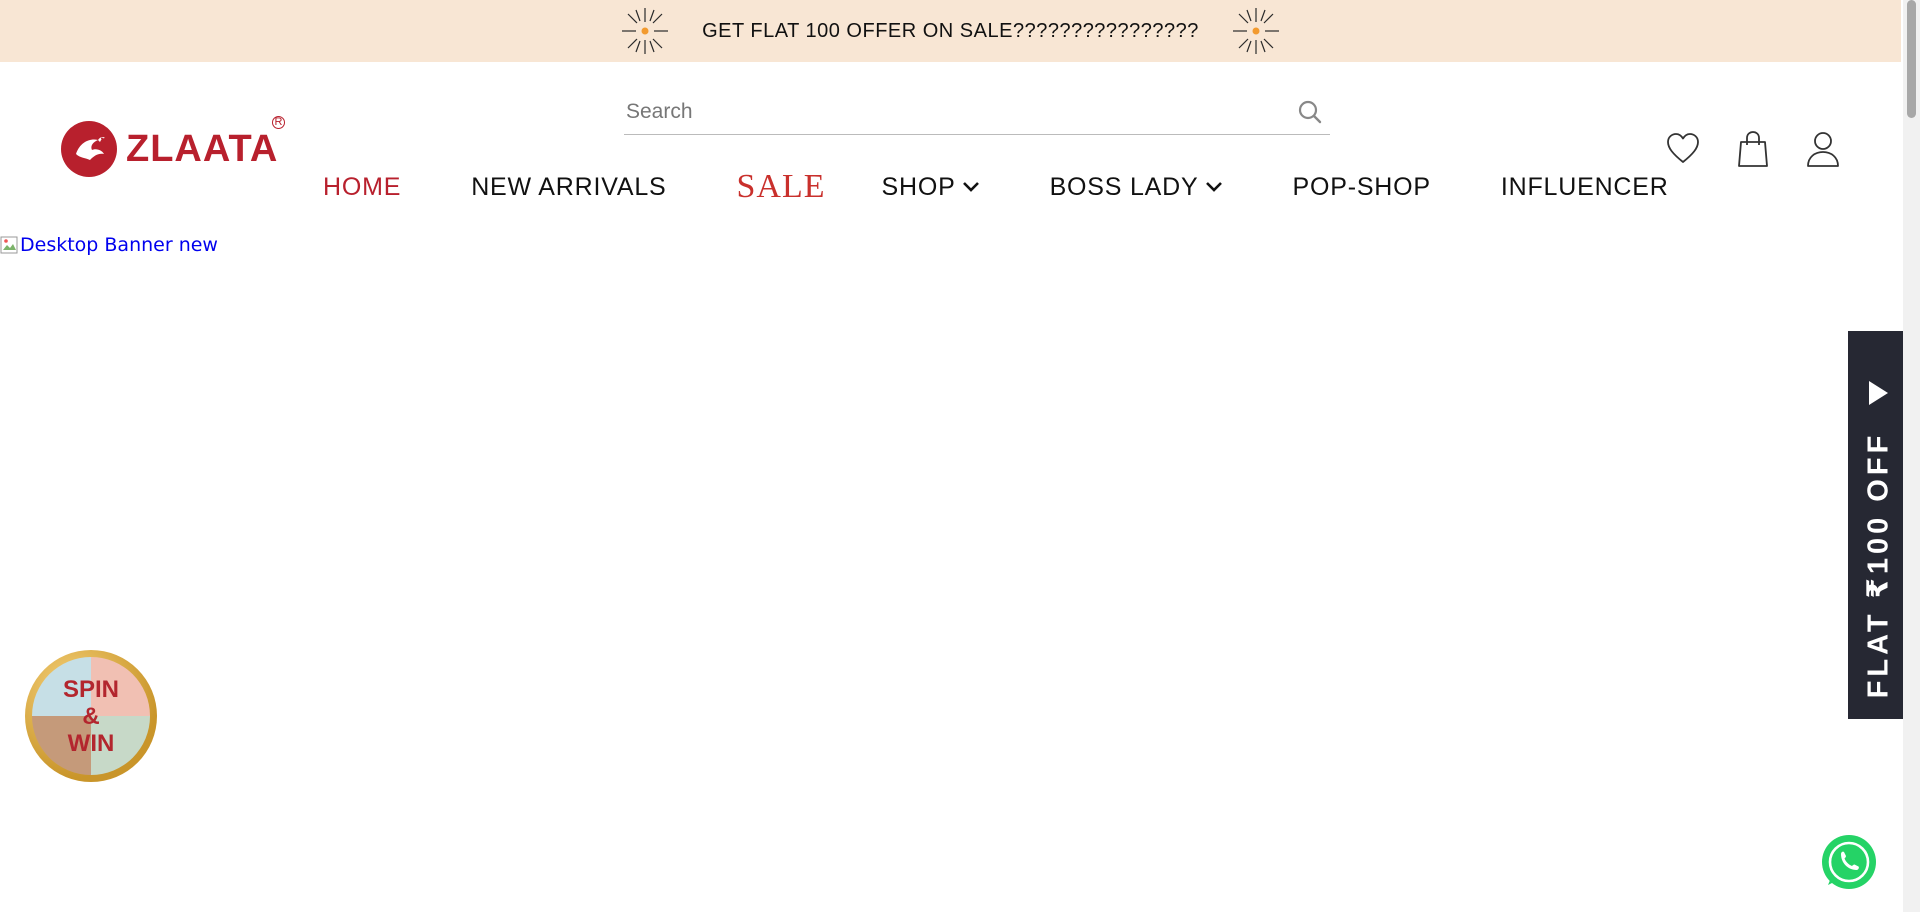  I want to click on nav-item-label: HOME, so click(362, 186).